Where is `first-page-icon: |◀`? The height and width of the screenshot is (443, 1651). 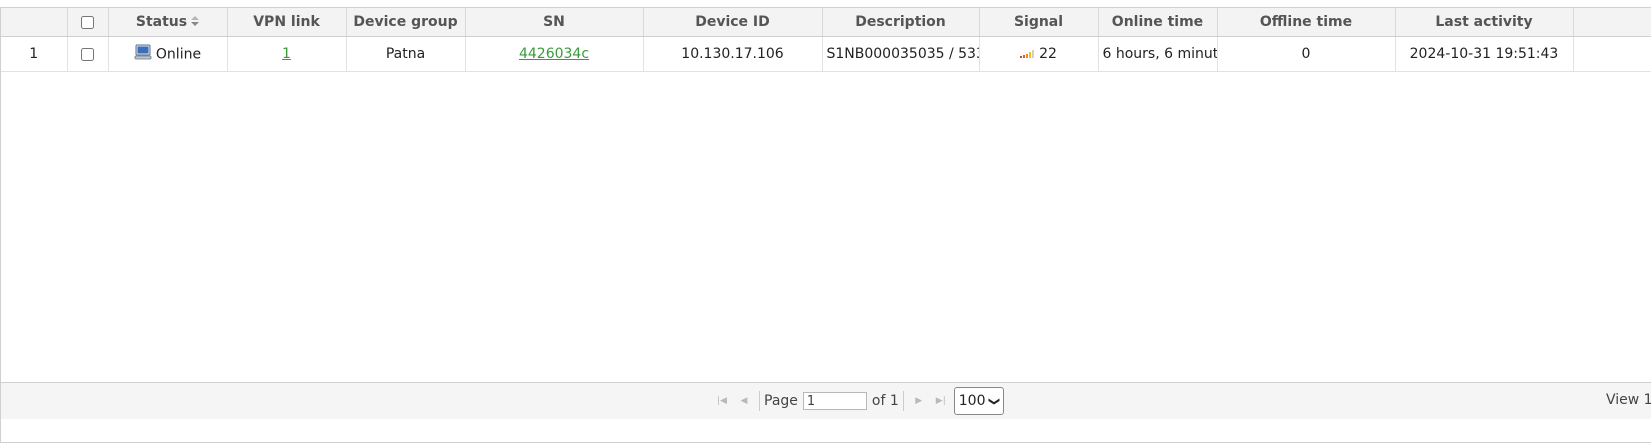
first-page-icon: |◀ is located at coordinates (722, 401).